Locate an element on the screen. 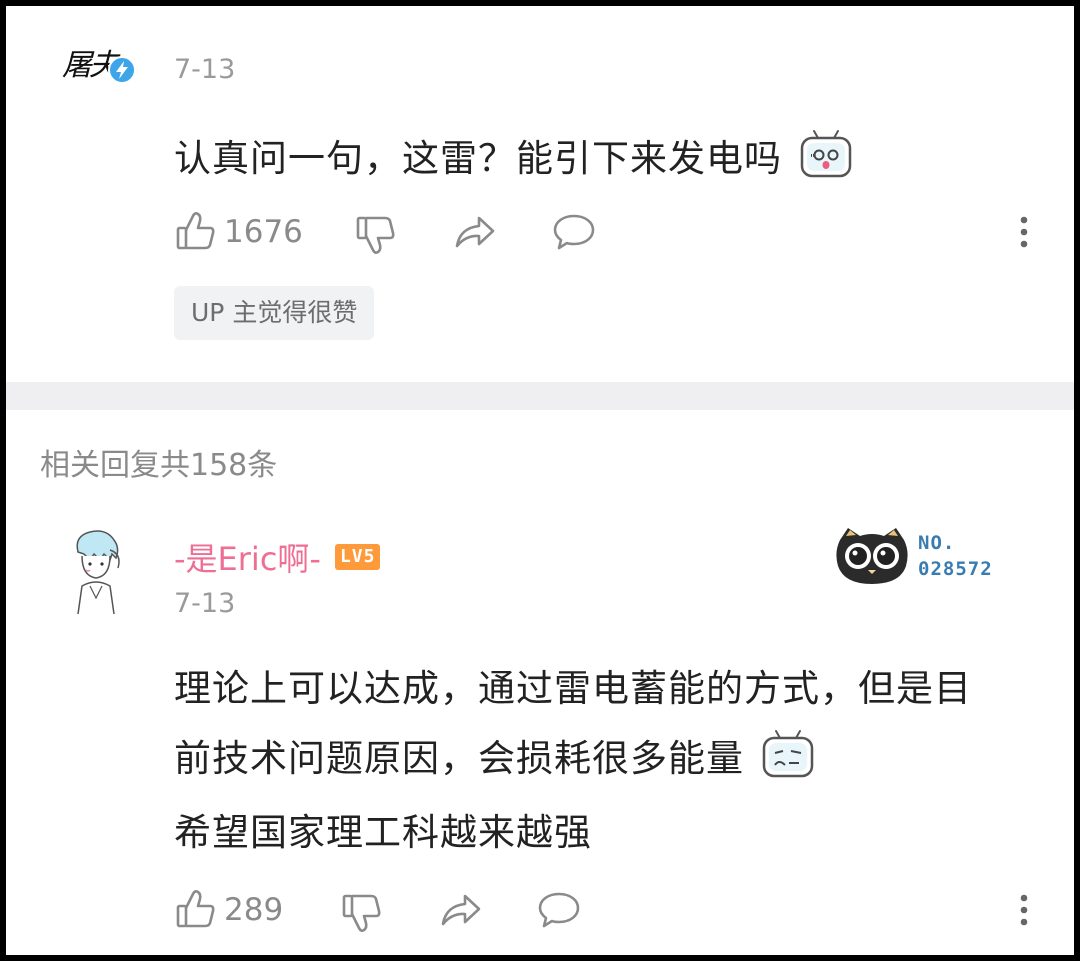  skeptical-tv-emoji-icon is located at coordinates (788, 754).